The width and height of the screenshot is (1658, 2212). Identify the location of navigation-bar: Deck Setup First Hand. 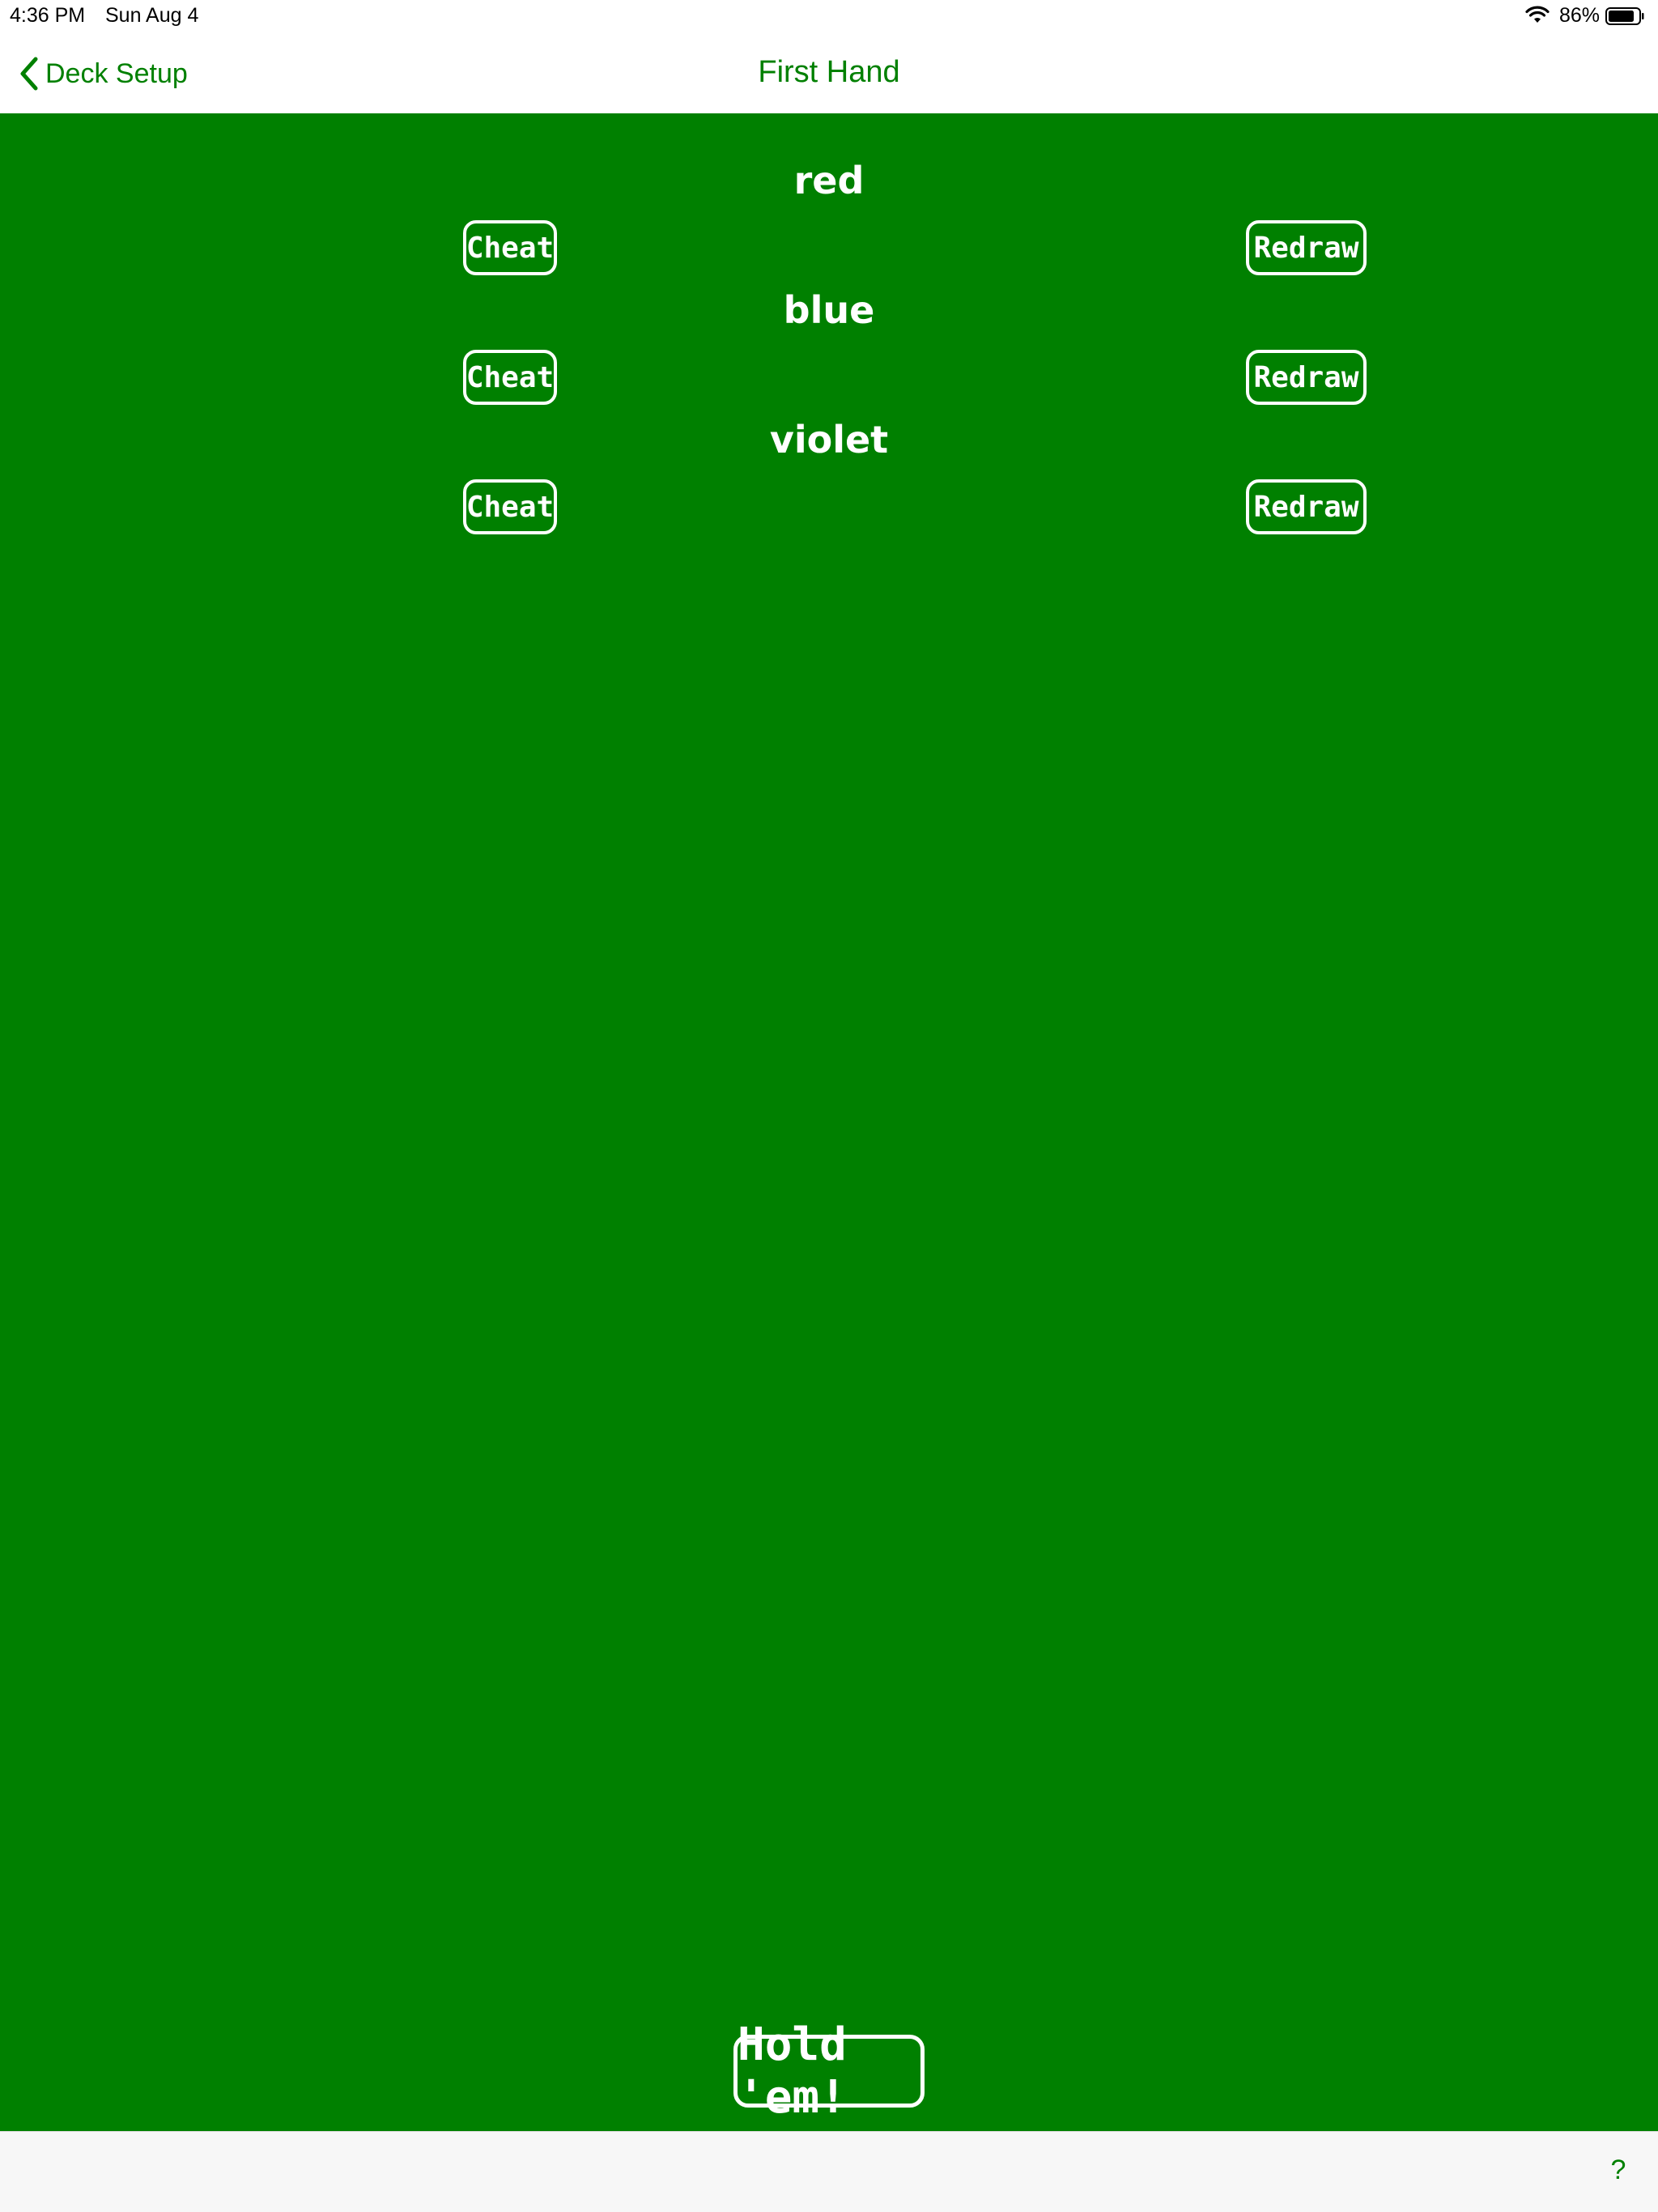
(829, 73).